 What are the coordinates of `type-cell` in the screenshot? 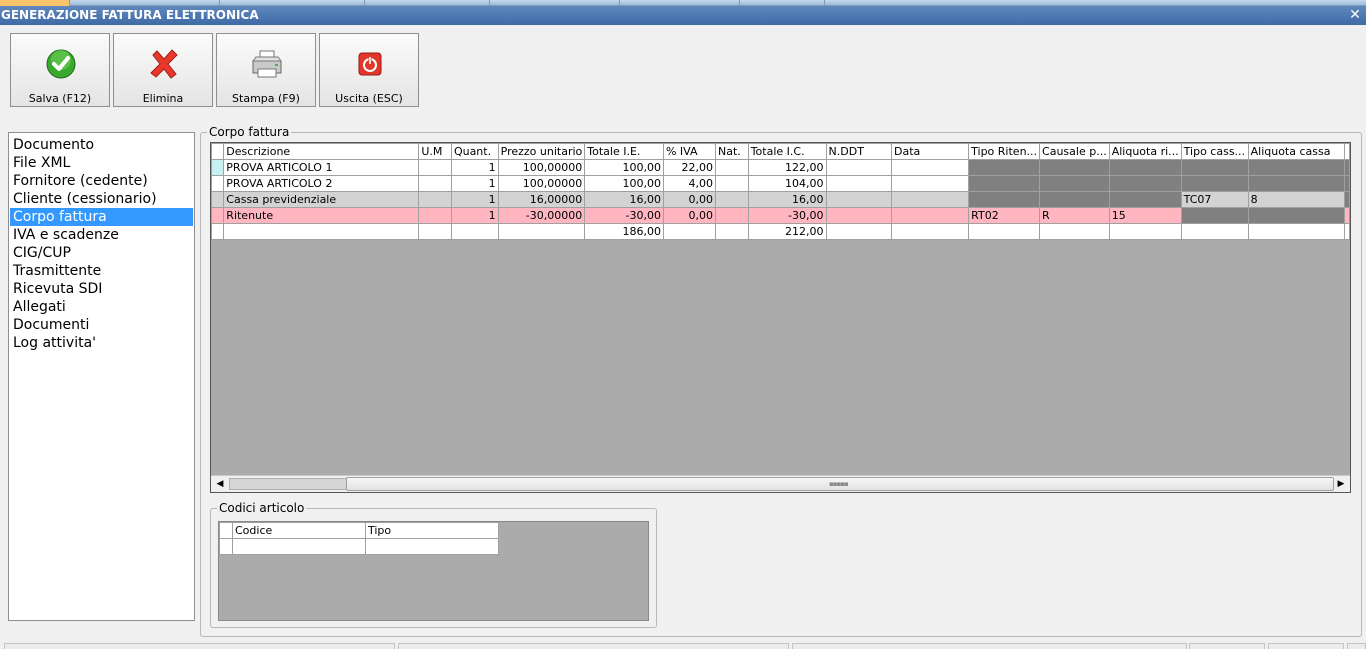 It's located at (432, 546).